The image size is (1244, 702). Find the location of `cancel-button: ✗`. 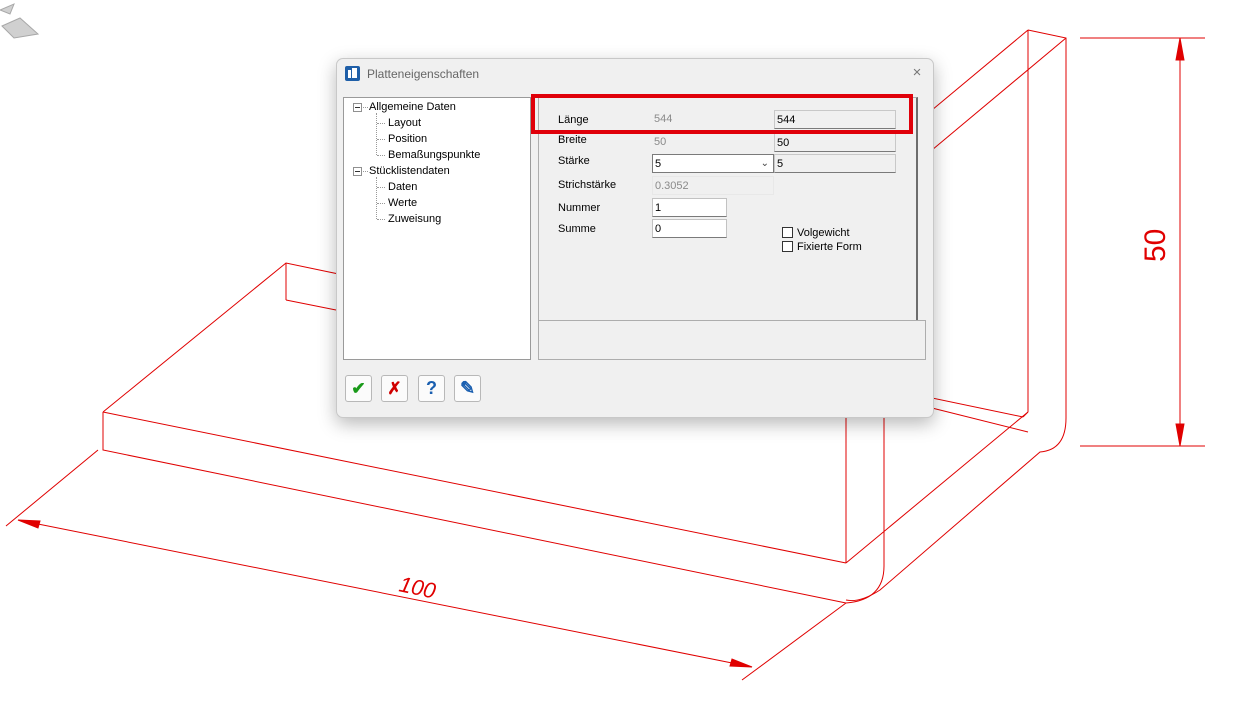

cancel-button: ✗ is located at coordinates (394, 388).